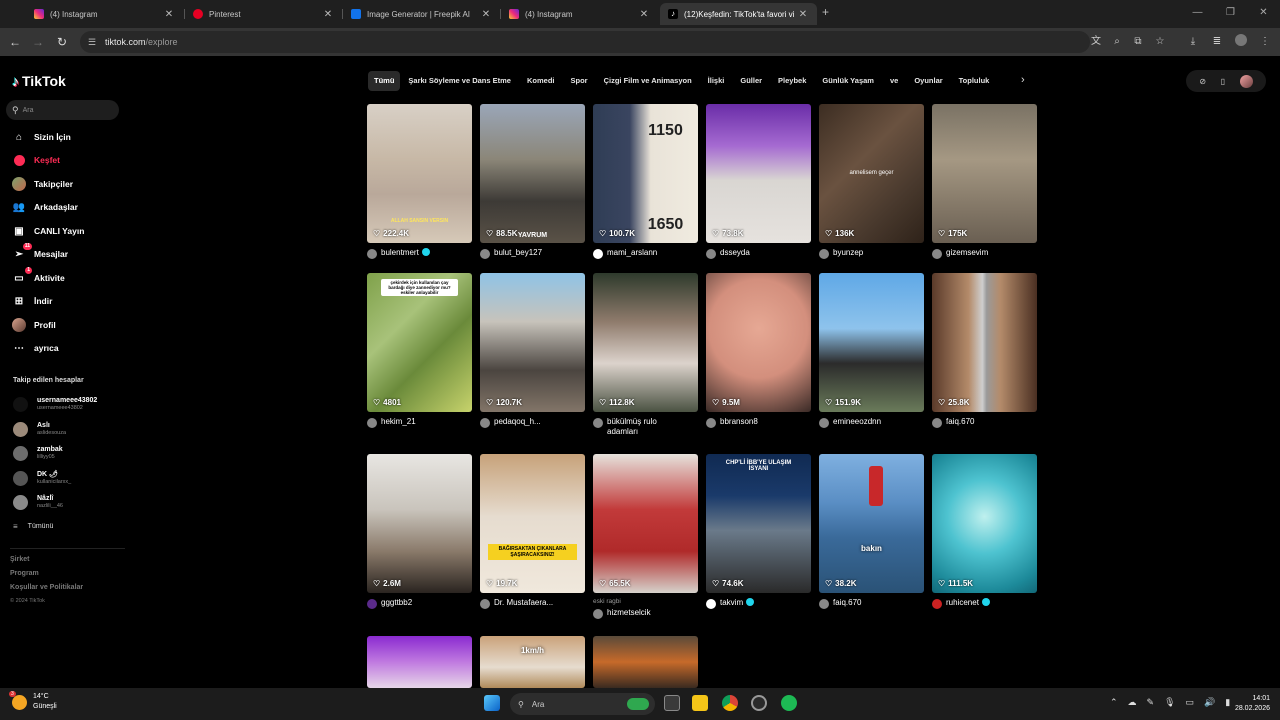  What do you see at coordinates (984, 342) in the screenshot?
I see `video-thumbnail: ♡ 25.8K` at bounding box center [984, 342].